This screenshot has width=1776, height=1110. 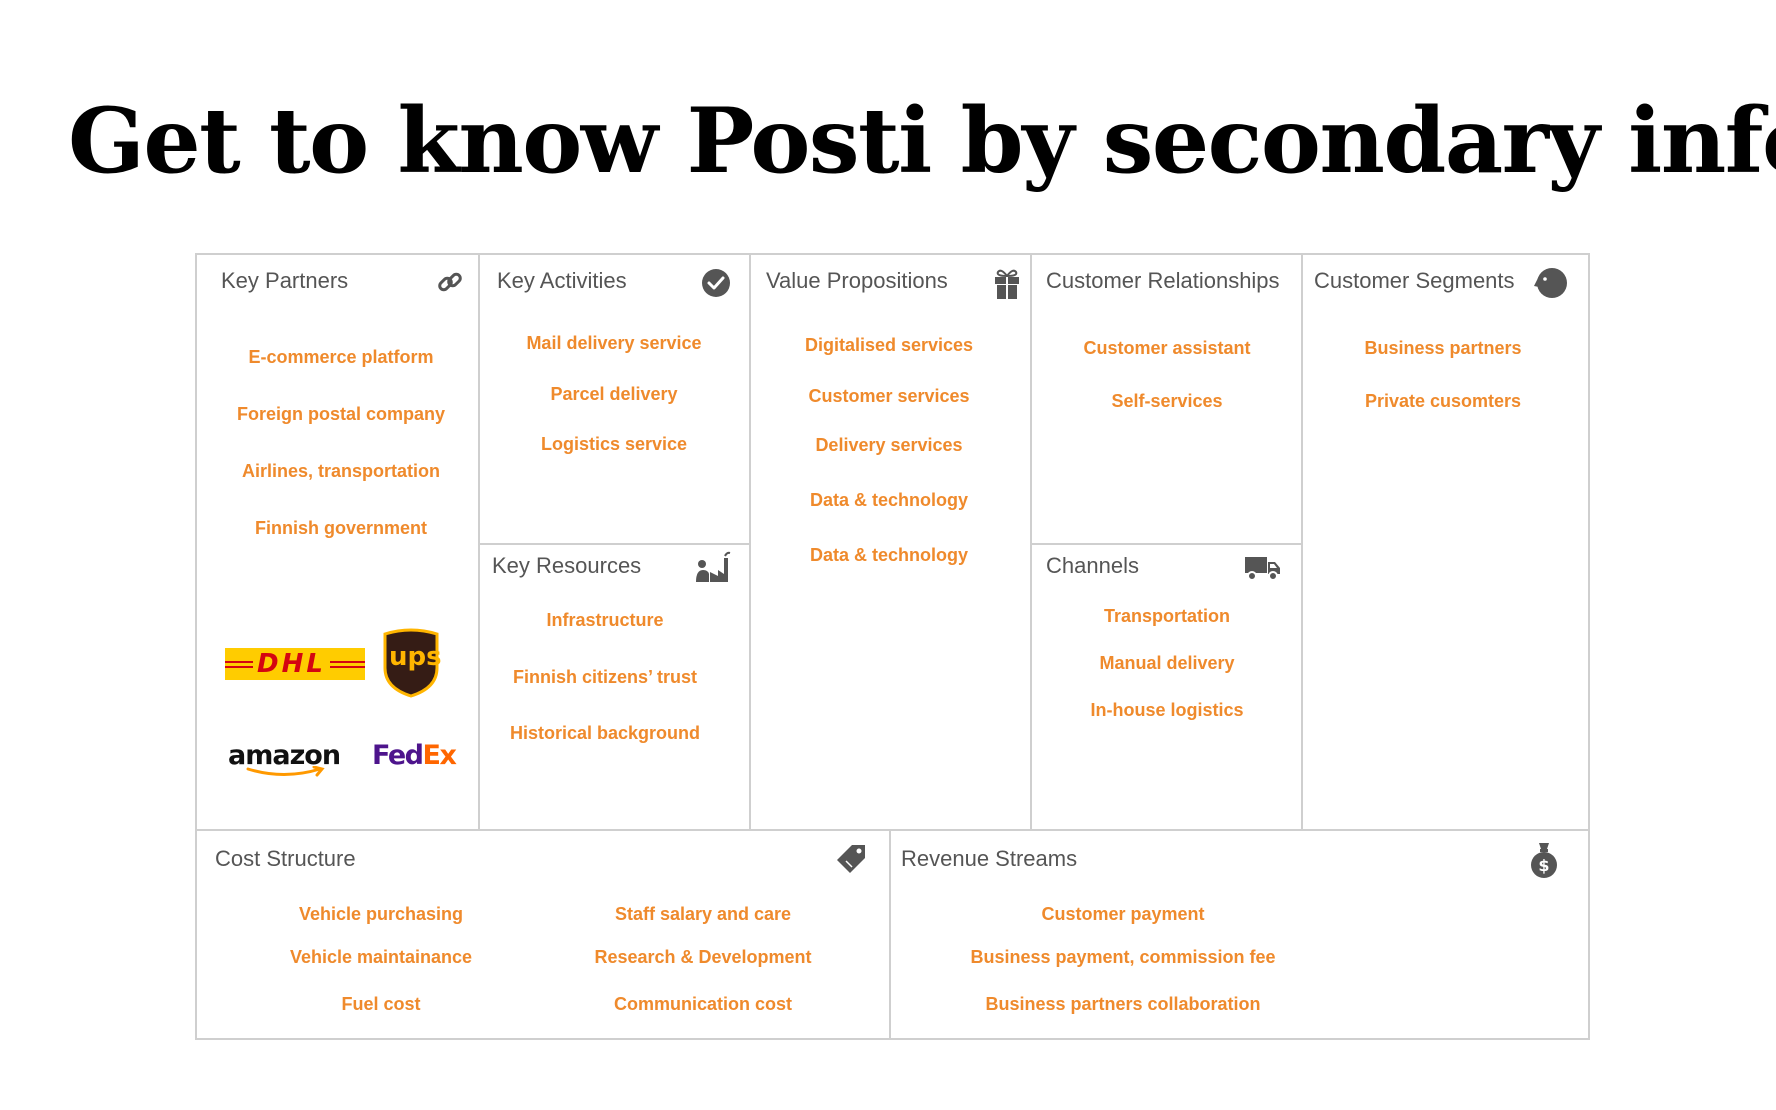 What do you see at coordinates (1414, 280) in the screenshot?
I see `customer-segments-heading: Customer Segments` at bounding box center [1414, 280].